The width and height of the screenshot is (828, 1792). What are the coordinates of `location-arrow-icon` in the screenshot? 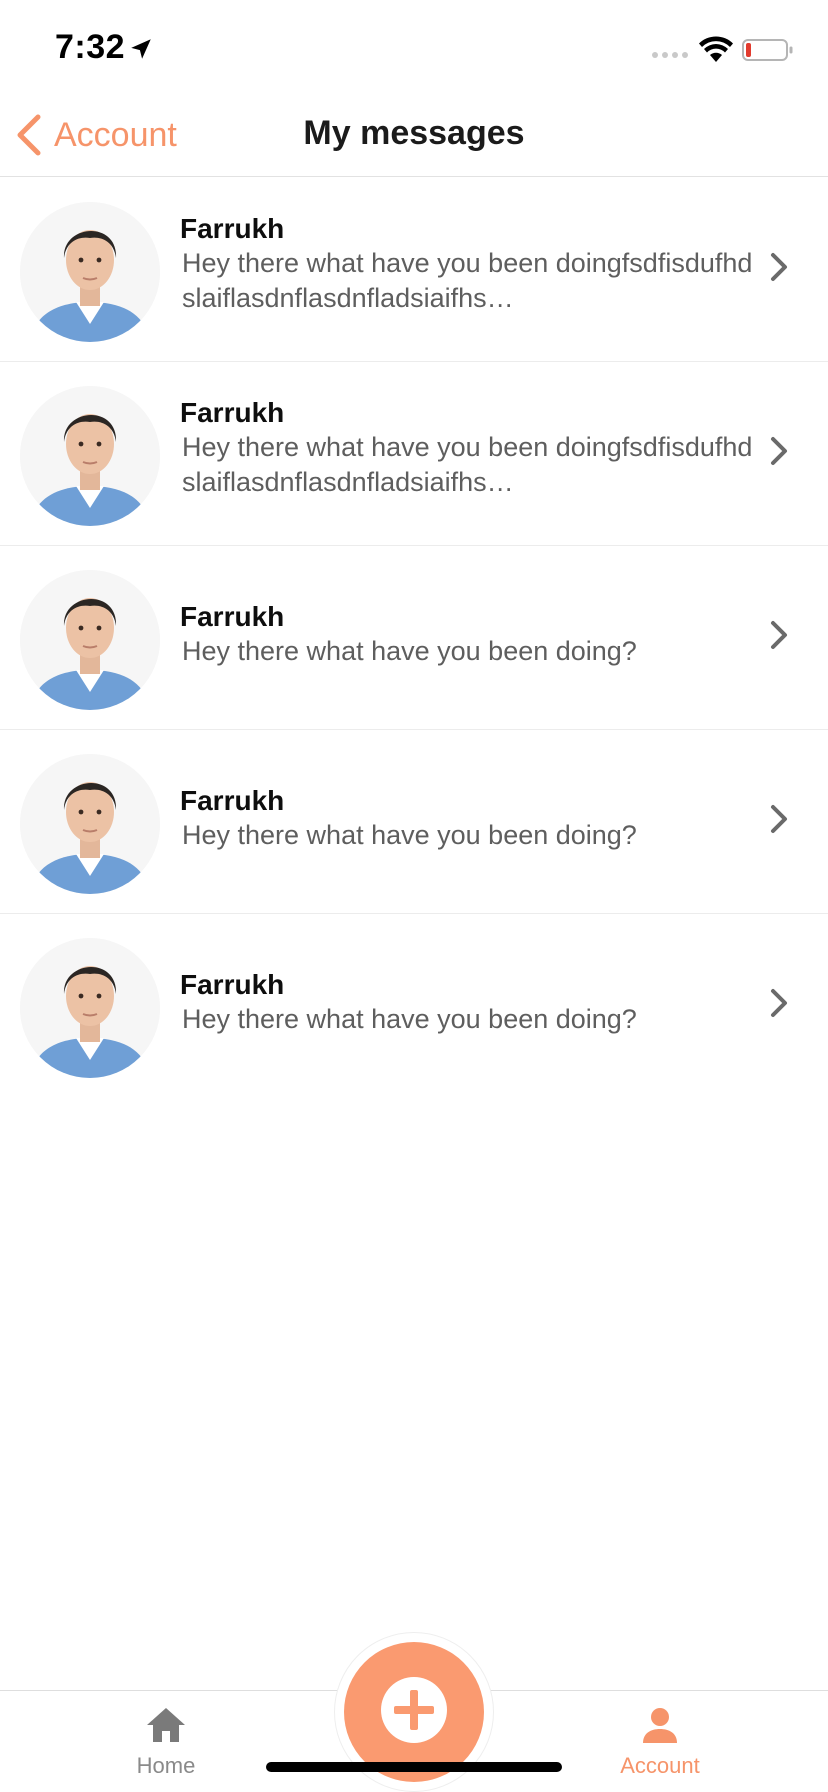 It's located at (141, 49).